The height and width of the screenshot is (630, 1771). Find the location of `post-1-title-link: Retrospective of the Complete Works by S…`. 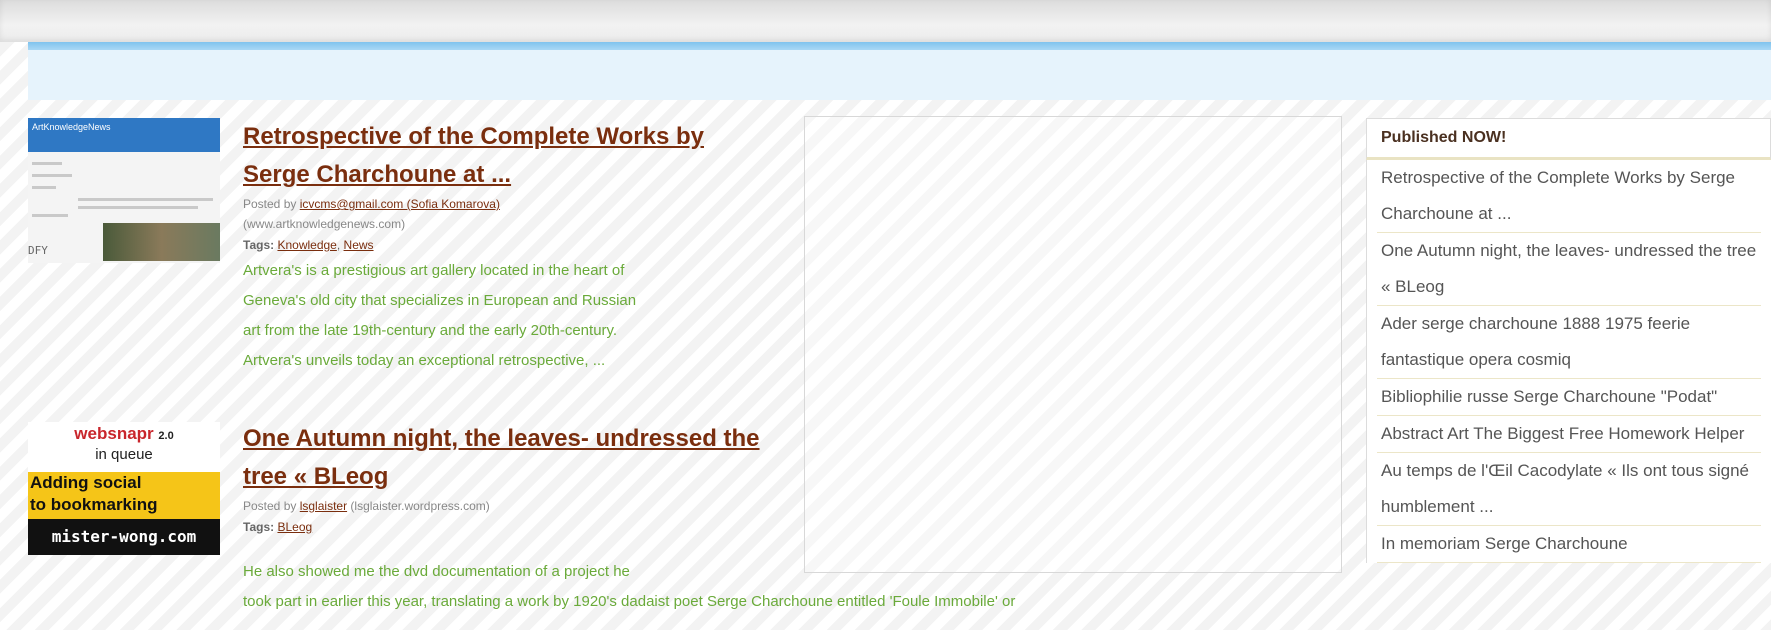

post-1-title-link: Retrospective of the Complete Works by S… is located at coordinates (520, 156).